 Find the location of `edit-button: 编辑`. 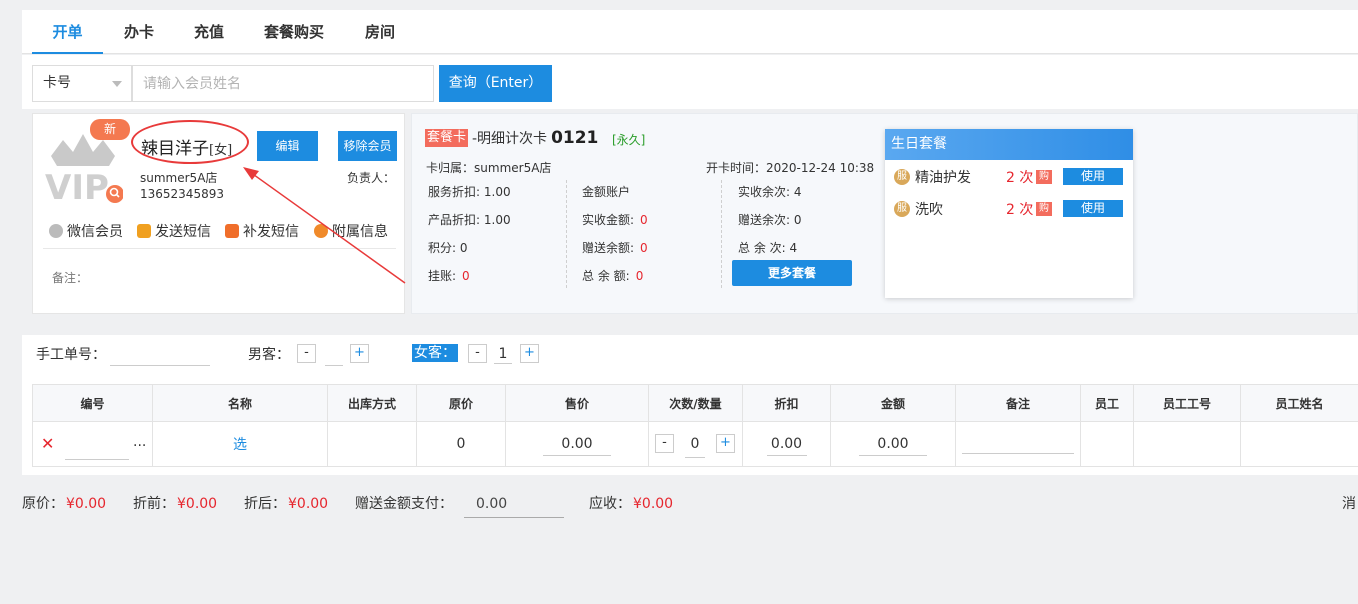

edit-button: 编辑 is located at coordinates (287, 146).